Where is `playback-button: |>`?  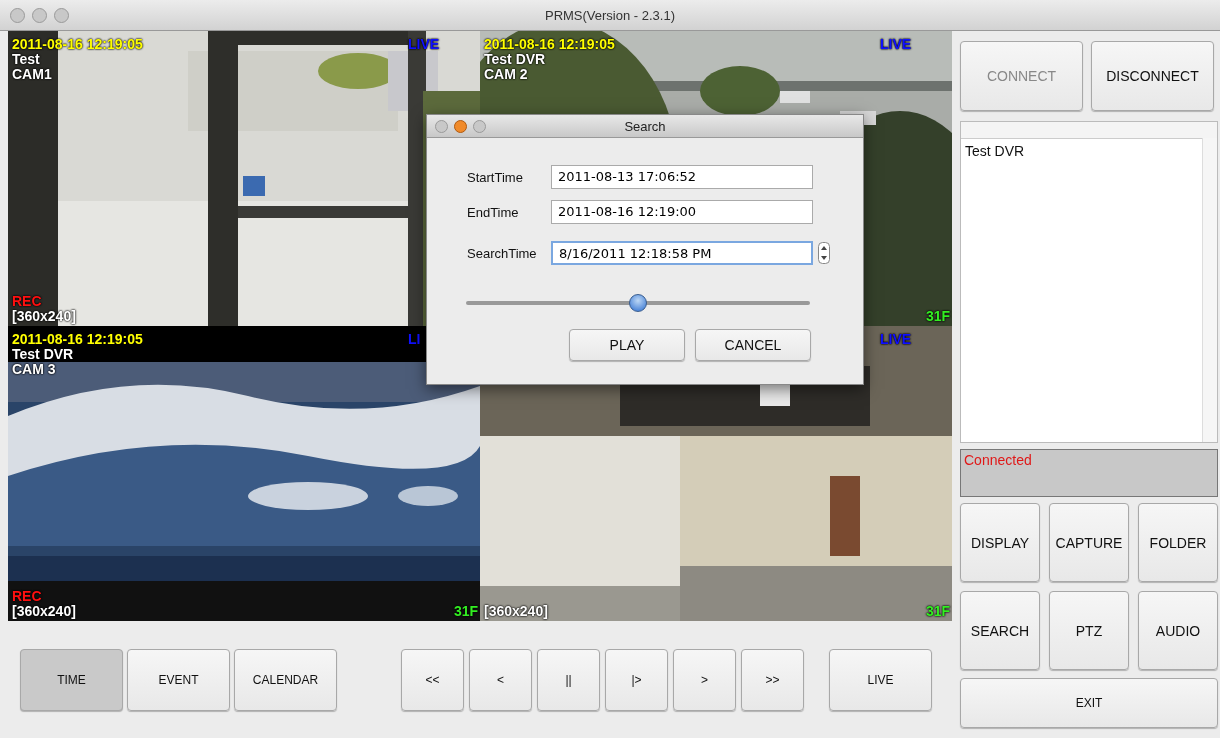
playback-button: |> is located at coordinates (636, 680).